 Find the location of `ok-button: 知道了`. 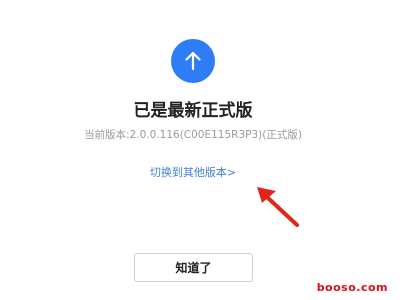

ok-button: 知道了 is located at coordinates (193, 267).